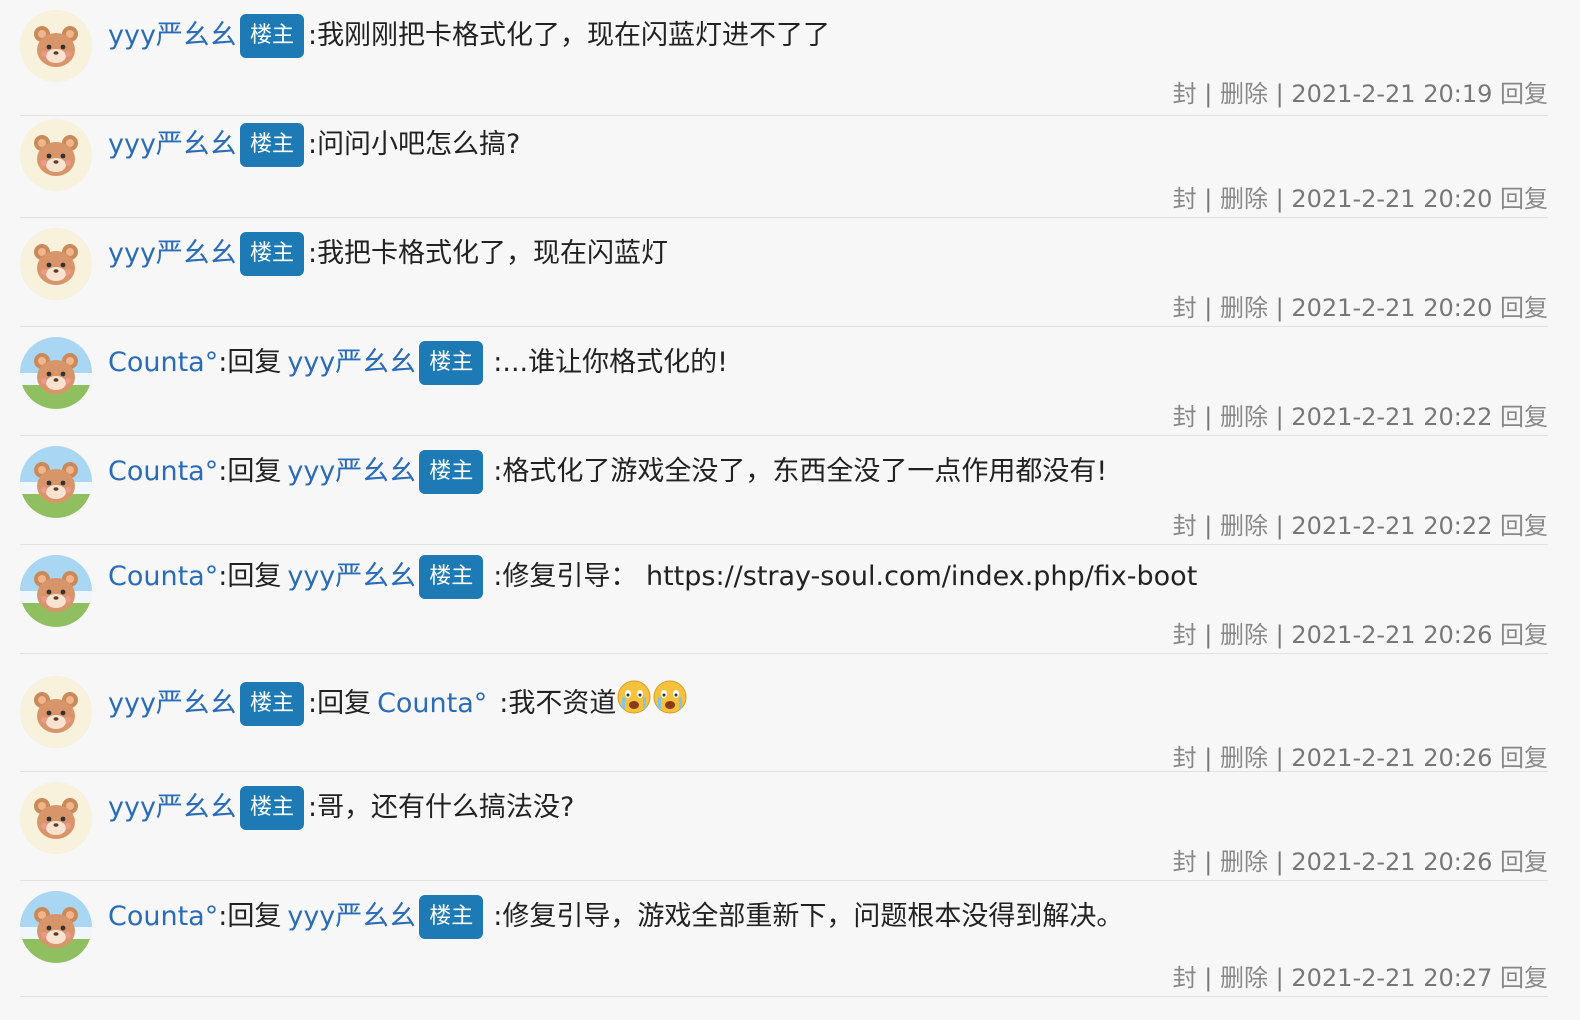 Image resolution: width=1580 pixels, height=1020 pixels. Describe the element at coordinates (574, 35) in the screenshot. I see `reply-text: 我刚刚把卡格式化了，现在闪蓝灯进不了了` at that location.